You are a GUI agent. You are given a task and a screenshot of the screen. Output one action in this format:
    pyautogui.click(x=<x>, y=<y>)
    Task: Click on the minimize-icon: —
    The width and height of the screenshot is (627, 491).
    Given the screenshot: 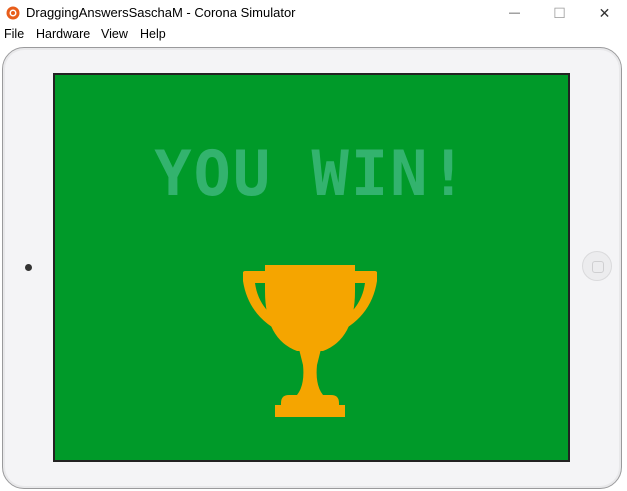 What is the action you would take?
    pyautogui.click(x=514, y=13)
    